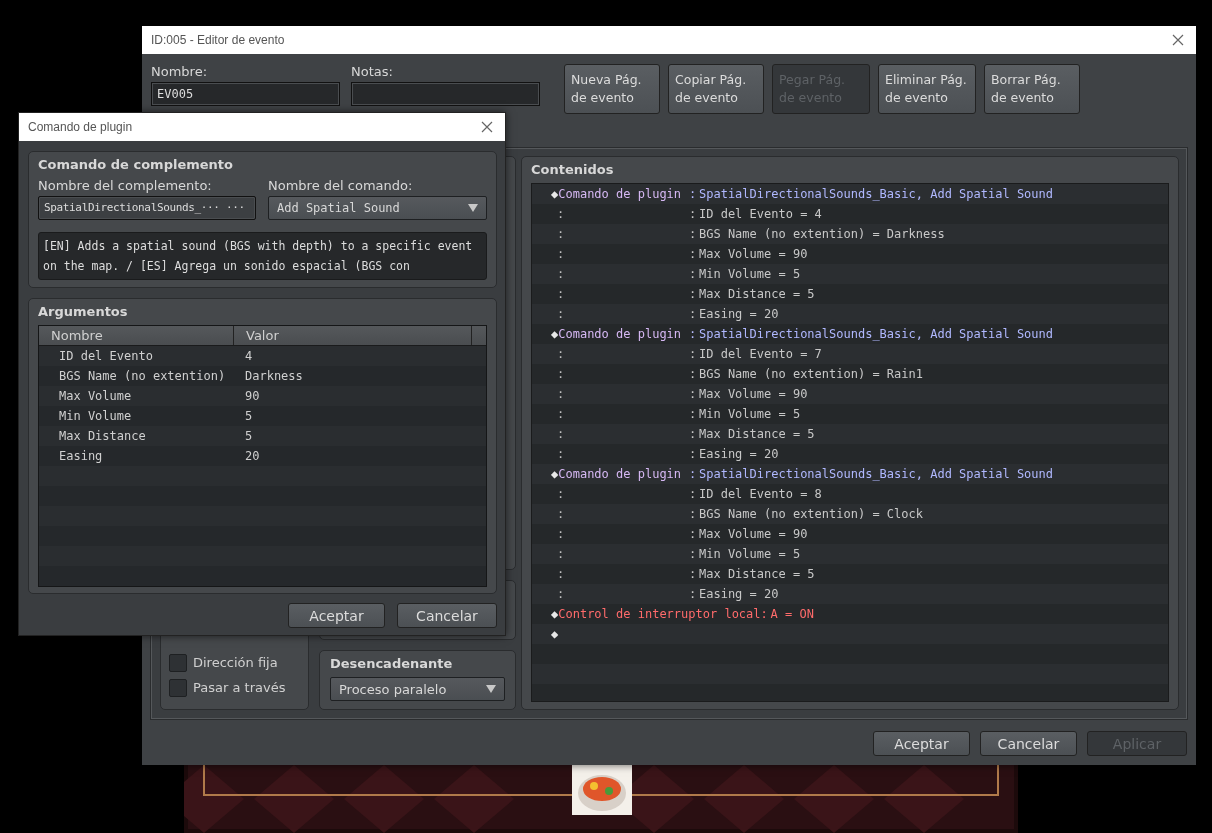 The image size is (1212, 833). What do you see at coordinates (245, 94) in the screenshot?
I see `name-field: EV005` at bounding box center [245, 94].